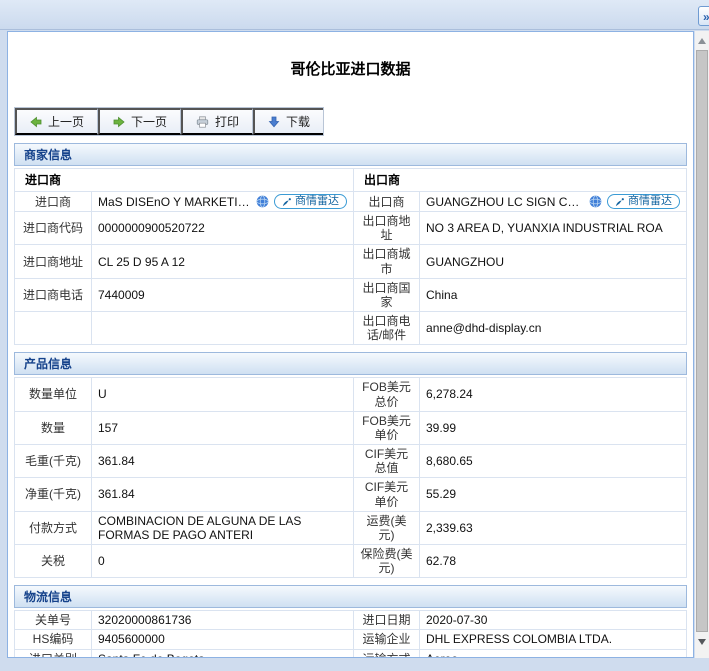 The height and width of the screenshot is (671, 709). I want to click on scrollbar-down-arrow-icon, so click(702, 642).